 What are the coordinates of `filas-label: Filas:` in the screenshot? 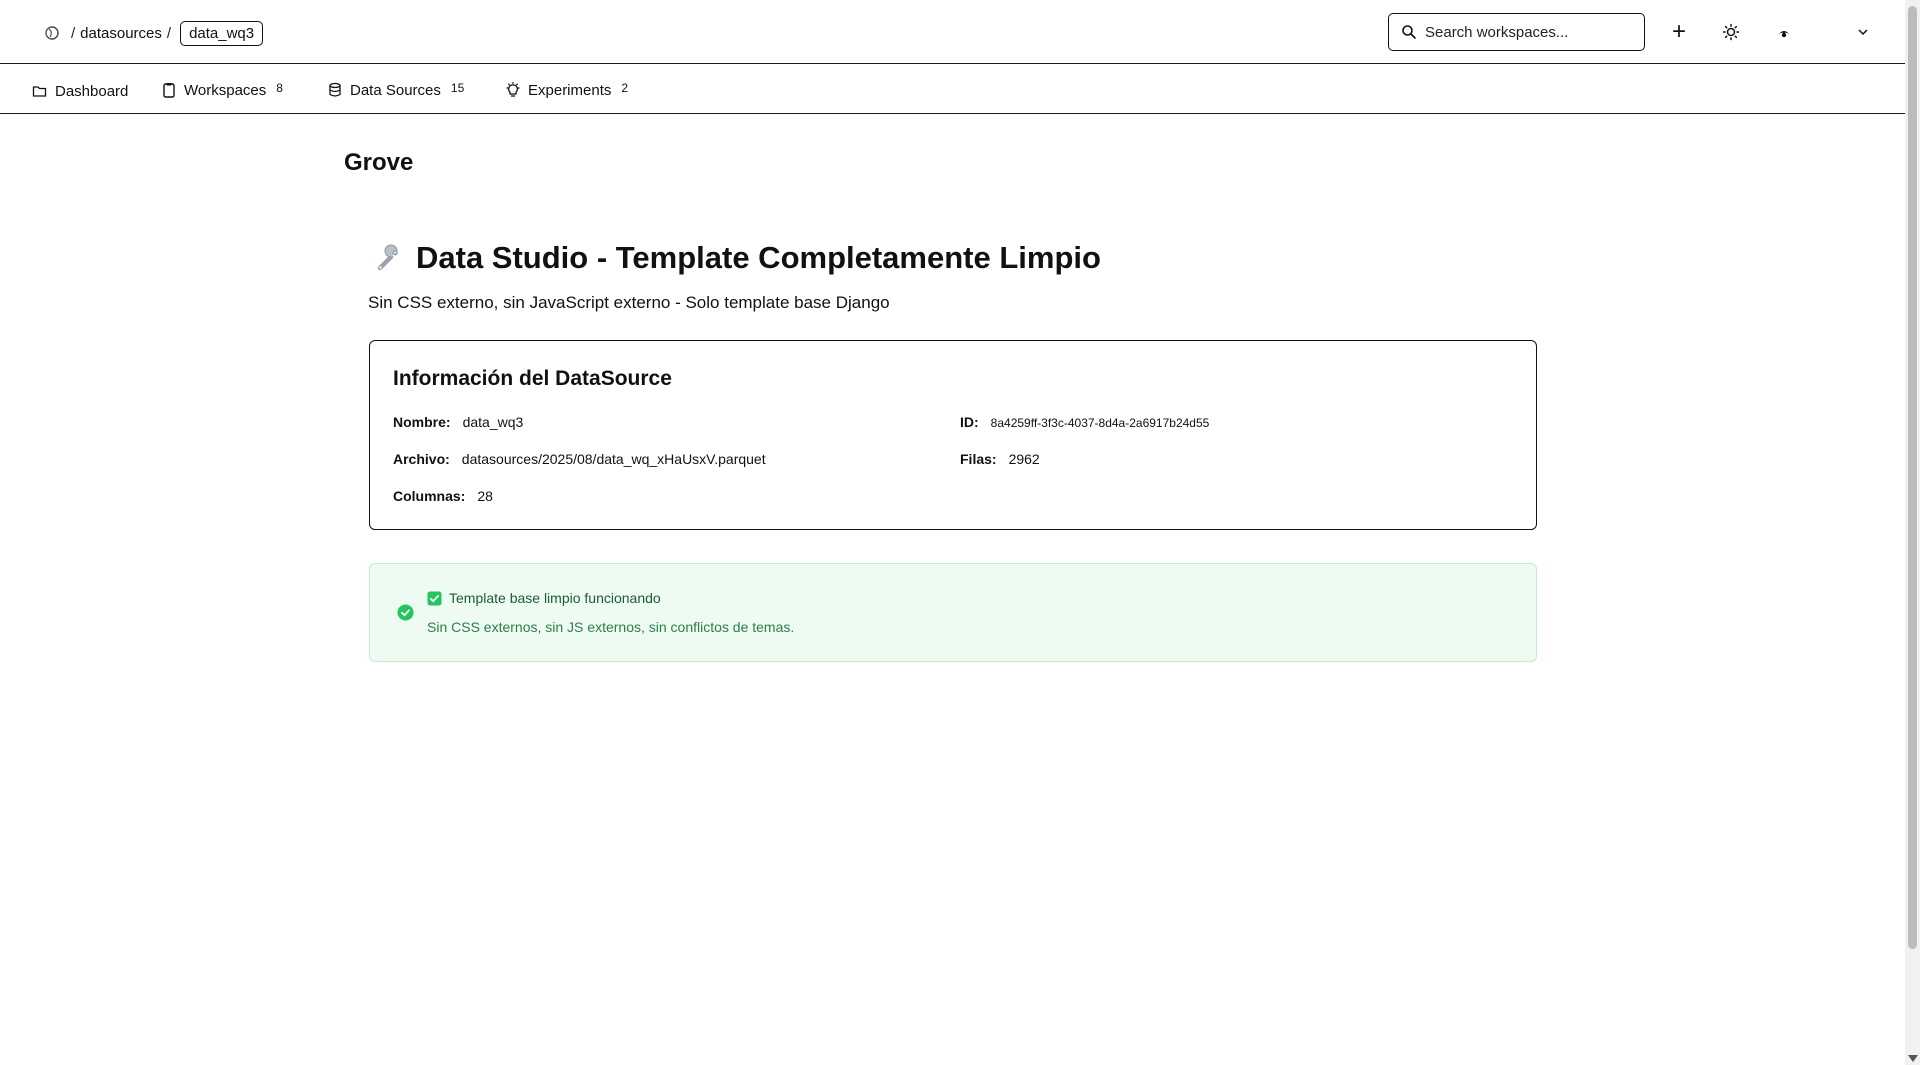 It's located at (978, 459).